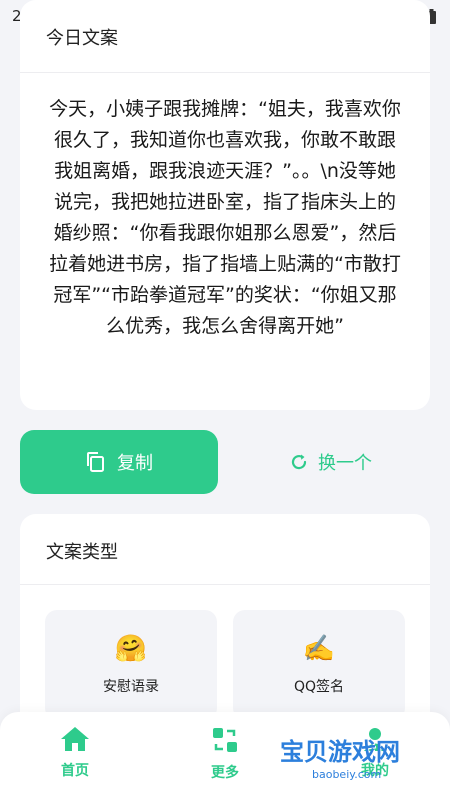 This screenshot has height=800, width=450. What do you see at coordinates (131, 687) in the screenshot?
I see `type-tile-label: 安慰语录` at bounding box center [131, 687].